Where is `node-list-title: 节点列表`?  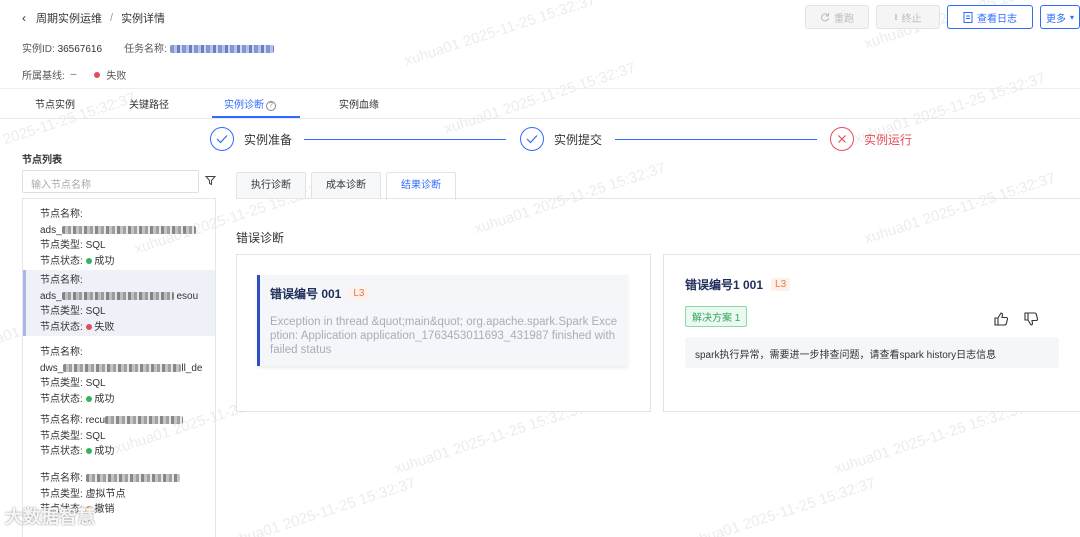 node-list-title: 节点列表 is located at coordinates (42, 160).